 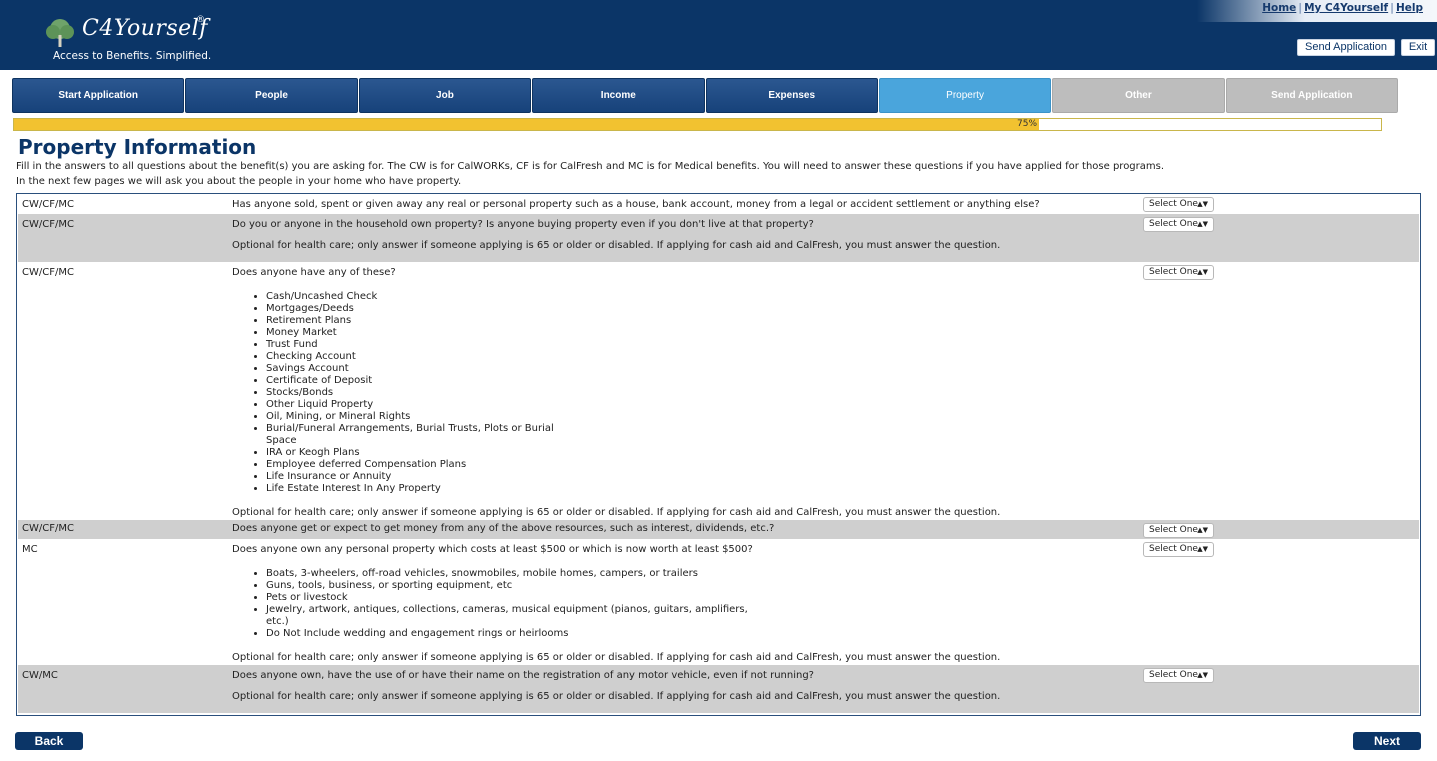 I want to click on tab-start-application: Start Application, so click(x=98, y=95).